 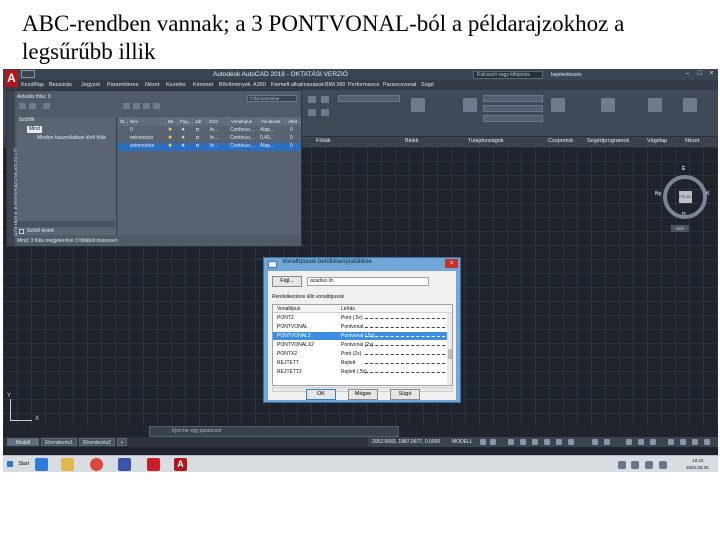 I want to click on tab-jegyzet: Jegyzet, so click(x=90, y=85).